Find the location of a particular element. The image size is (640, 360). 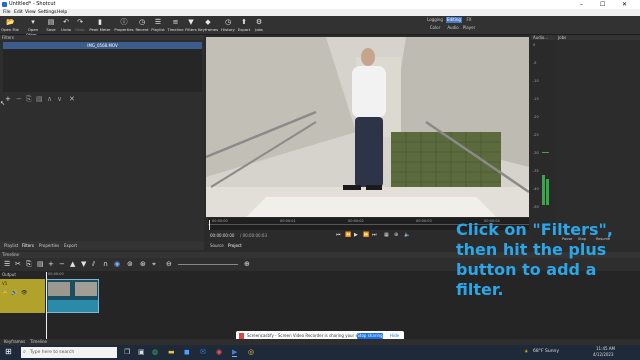

menu-edit: Edit is located at coordinates (18, 12).